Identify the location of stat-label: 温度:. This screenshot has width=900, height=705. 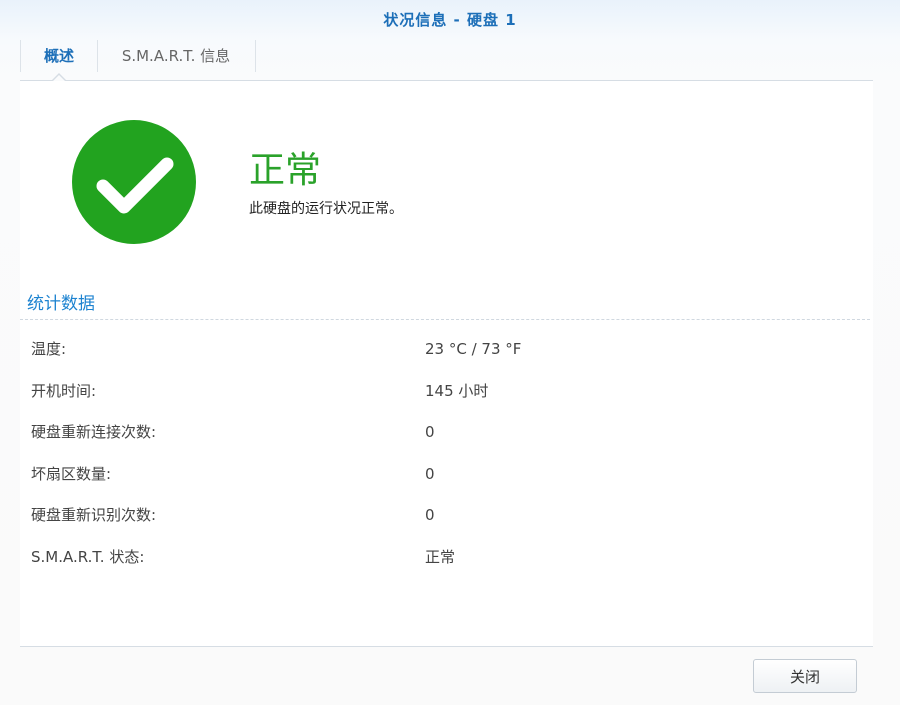
(49, 349).